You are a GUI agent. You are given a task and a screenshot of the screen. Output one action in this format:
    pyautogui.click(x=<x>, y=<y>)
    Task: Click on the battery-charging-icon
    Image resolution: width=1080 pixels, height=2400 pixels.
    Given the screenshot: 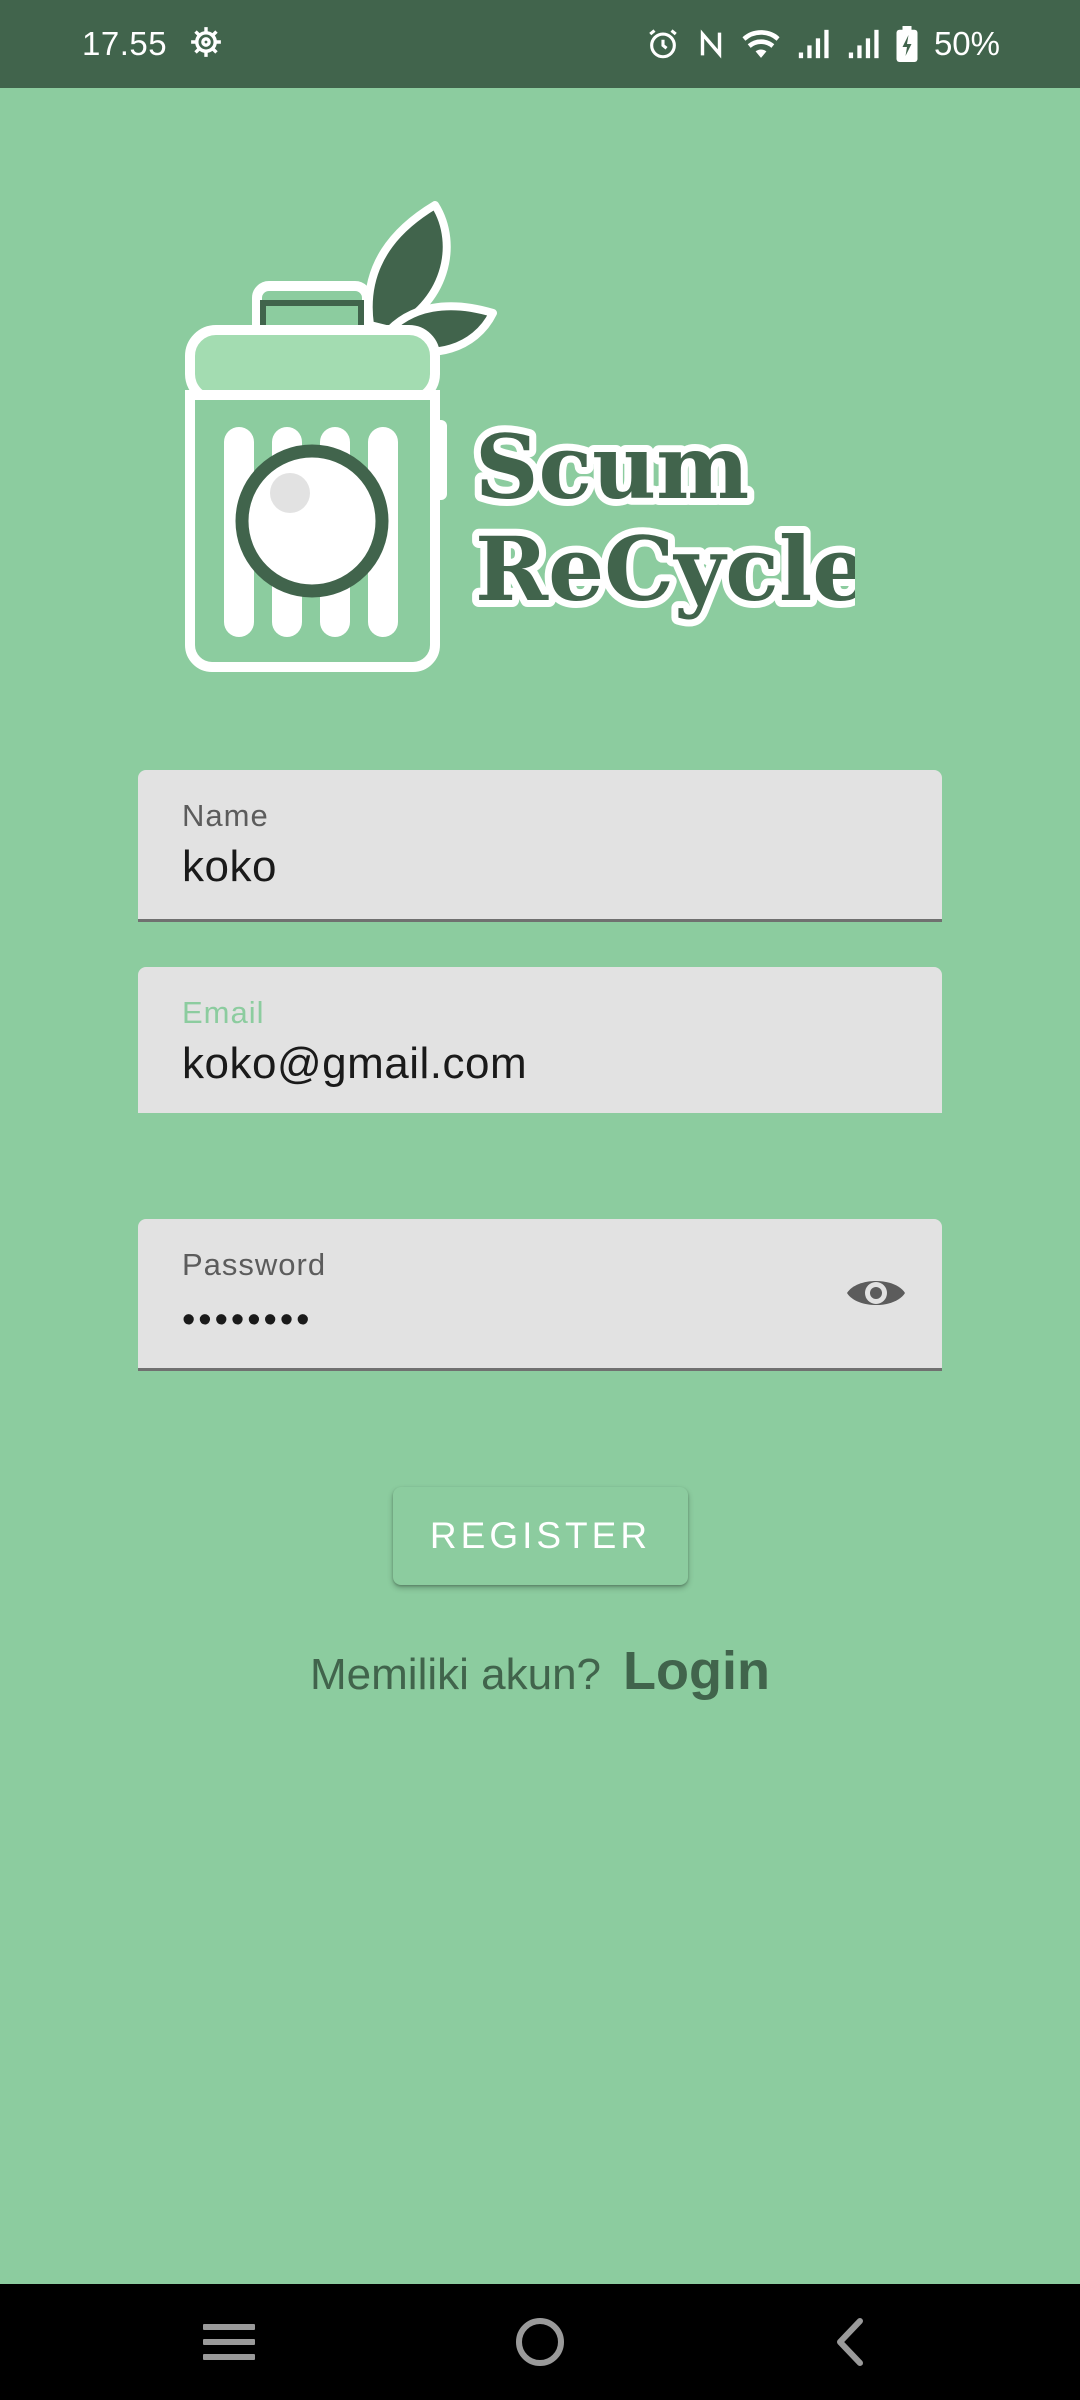 What is the action you would take?
    pyautogui.click(x=907, y=44)
    